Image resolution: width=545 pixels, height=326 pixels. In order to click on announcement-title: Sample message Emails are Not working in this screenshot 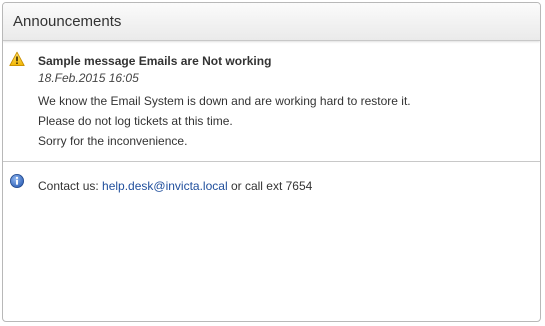, I will do `click(155, 61)`.